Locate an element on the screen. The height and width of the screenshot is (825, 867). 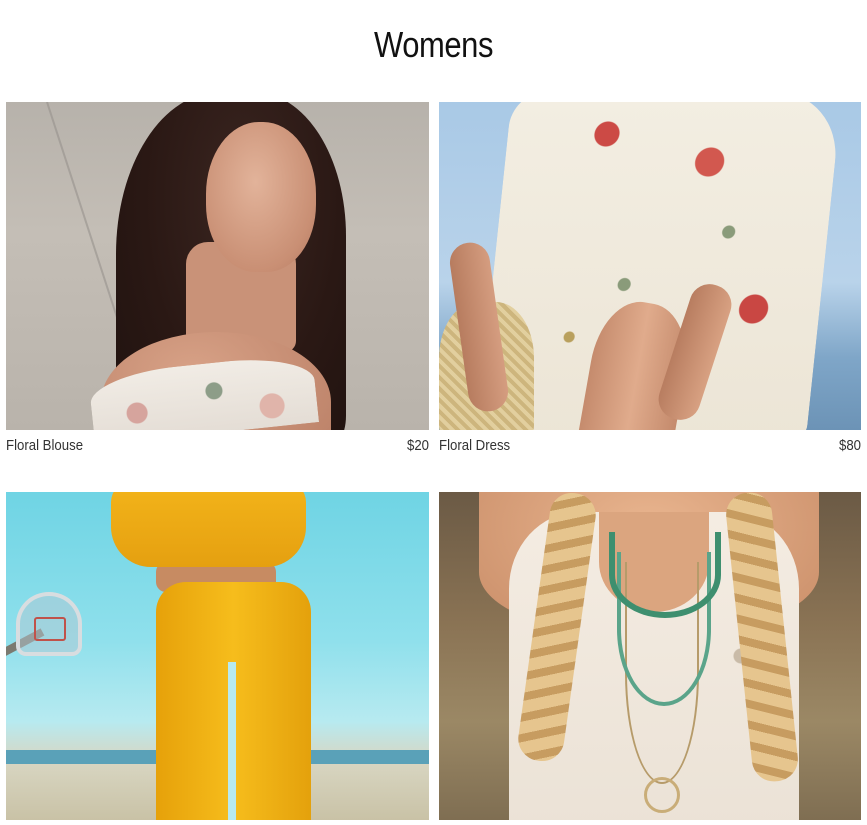
page-title: Womens is located at coordinates (433, 44).